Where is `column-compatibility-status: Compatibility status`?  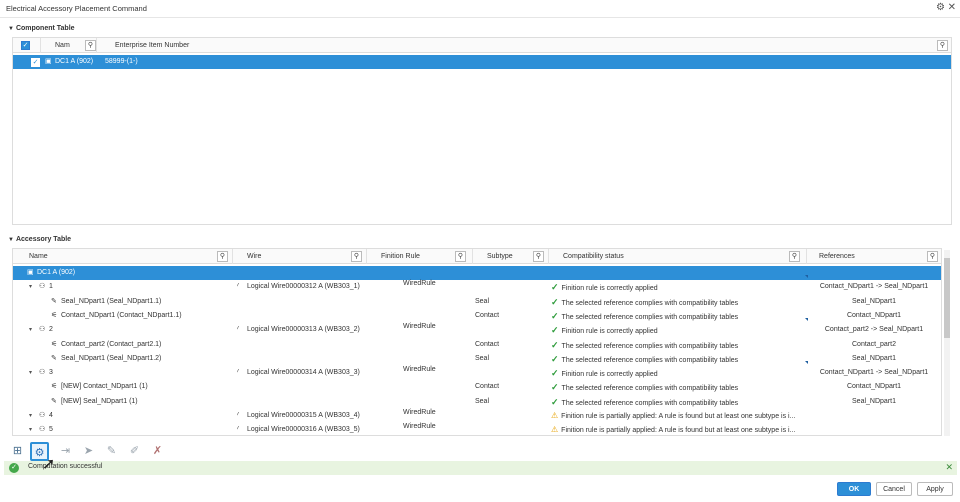
column-compatibility-status: Compatibility status is located at coordinates (678, 256).